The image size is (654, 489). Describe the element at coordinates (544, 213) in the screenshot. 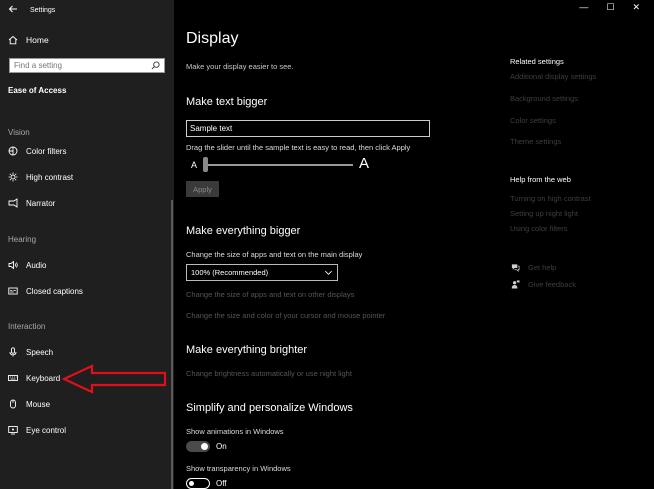

I see `link-help-night-light: Setting up night light` at that location.